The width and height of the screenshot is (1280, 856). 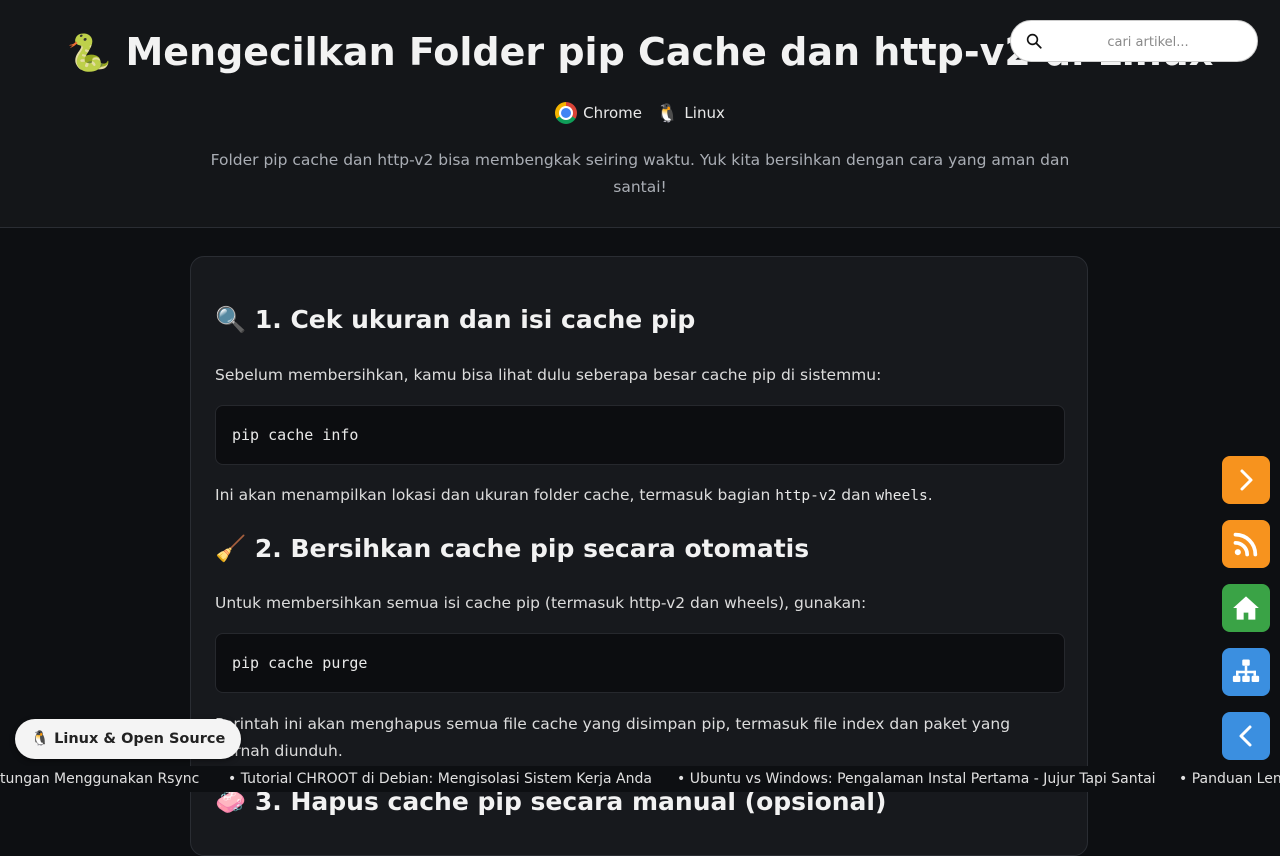 I want to click on ticker-item-text: tungan Menggunakan Rsync, so click(x=100, y=779).